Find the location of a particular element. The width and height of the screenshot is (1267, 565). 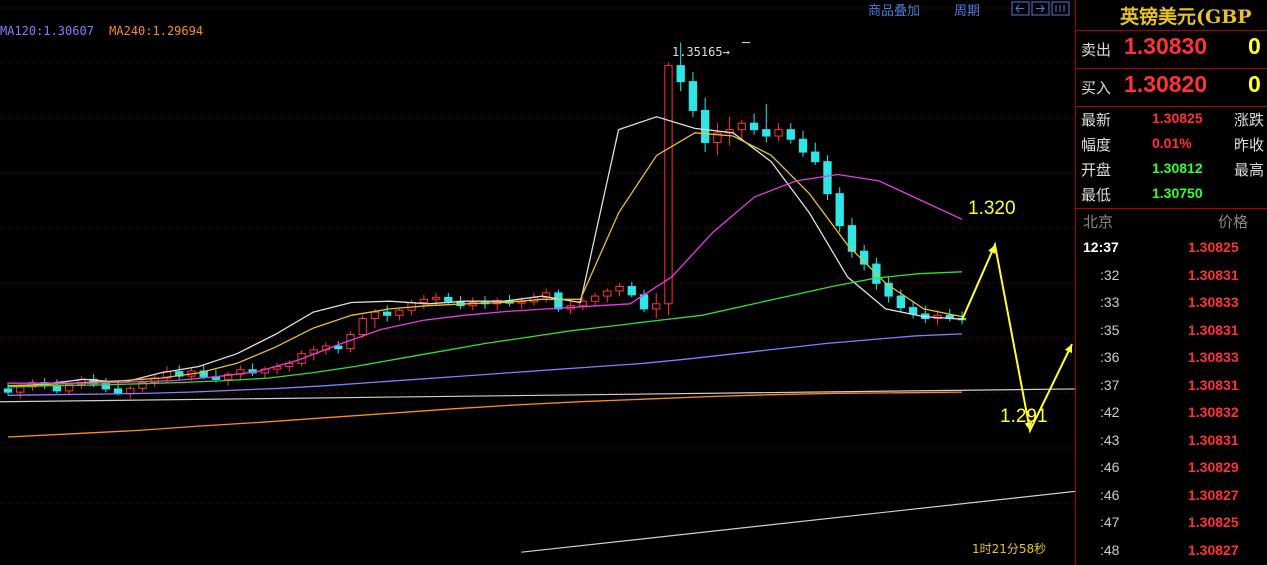

scroll-buttons is located at coordinates (1041, 8).